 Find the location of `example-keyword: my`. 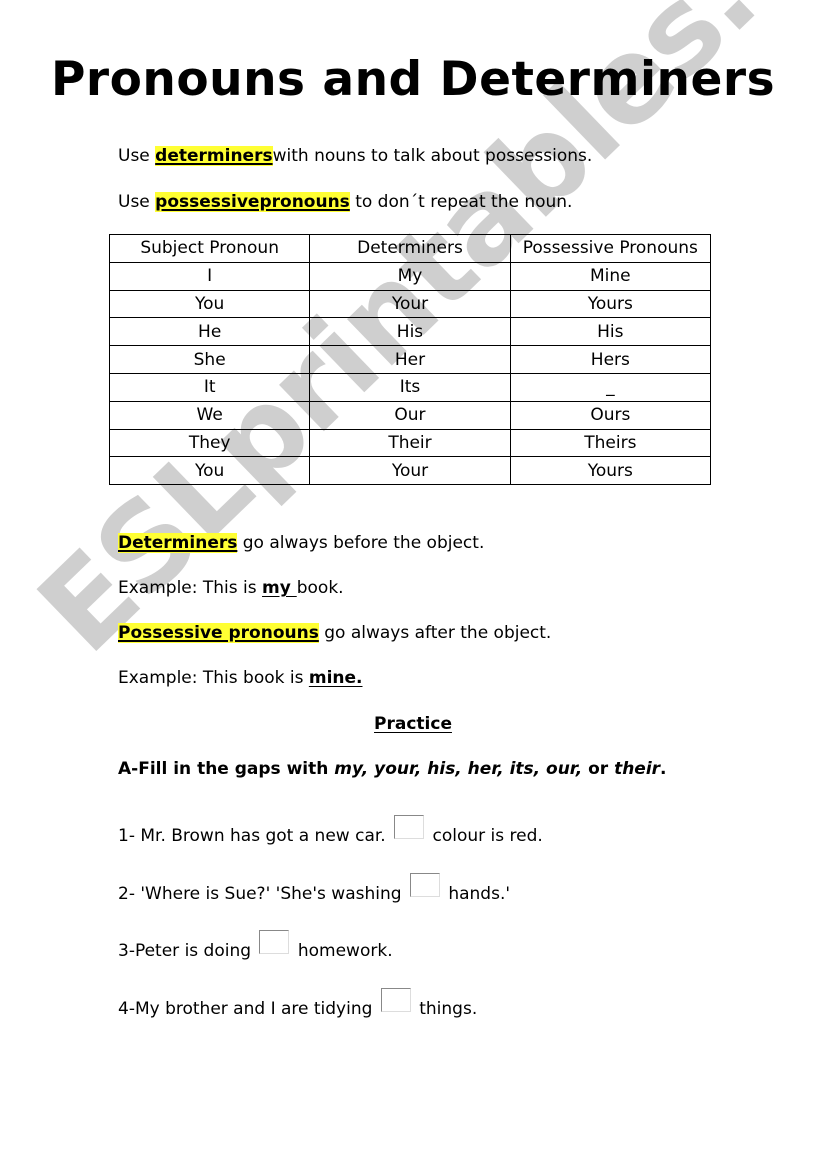

example-keyword: my is located at coordinates (279, 588).